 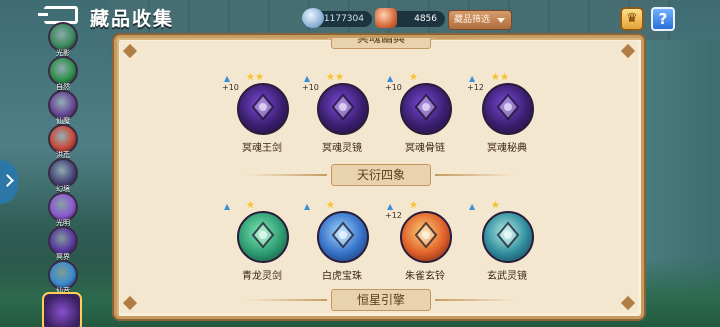 I want to click on section-header-hengxing: 恒星引擎, so click(x=346, y=300).